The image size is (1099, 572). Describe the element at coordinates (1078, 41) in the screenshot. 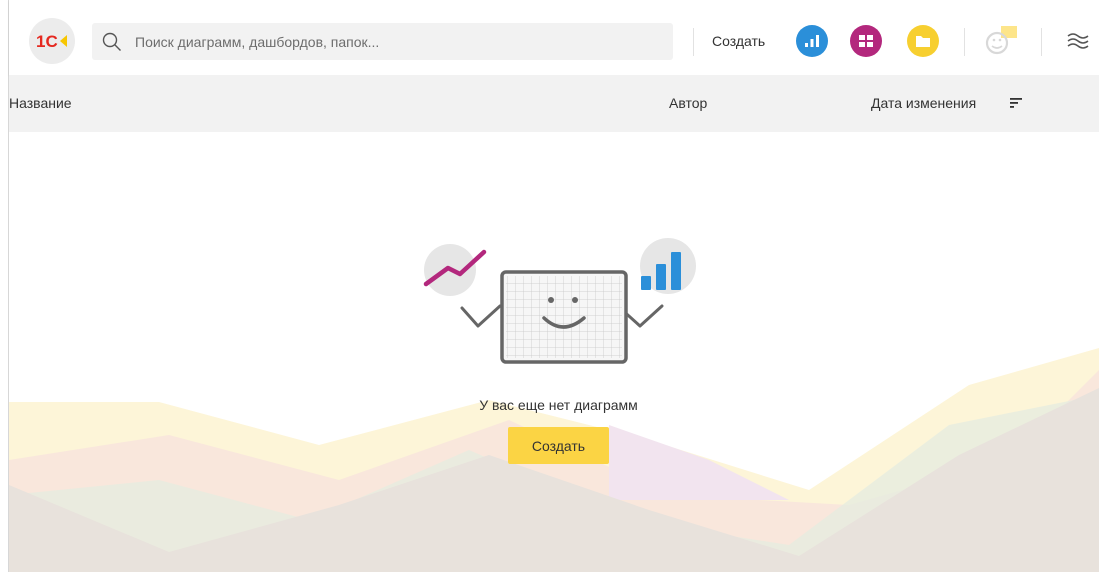

I see `waves-menu-icon` at that location.